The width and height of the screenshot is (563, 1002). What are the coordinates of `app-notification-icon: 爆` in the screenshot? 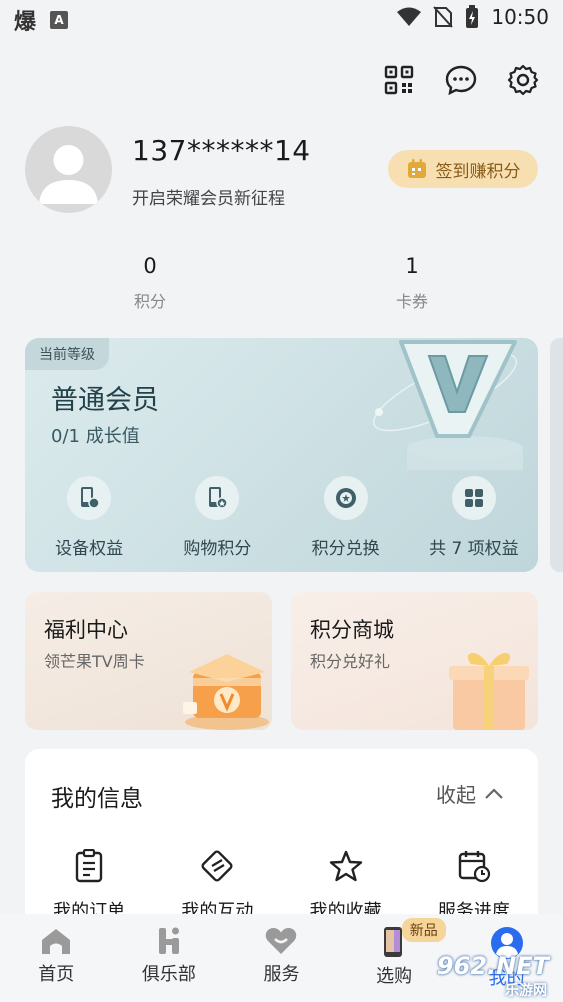 It's located at (25, 22).